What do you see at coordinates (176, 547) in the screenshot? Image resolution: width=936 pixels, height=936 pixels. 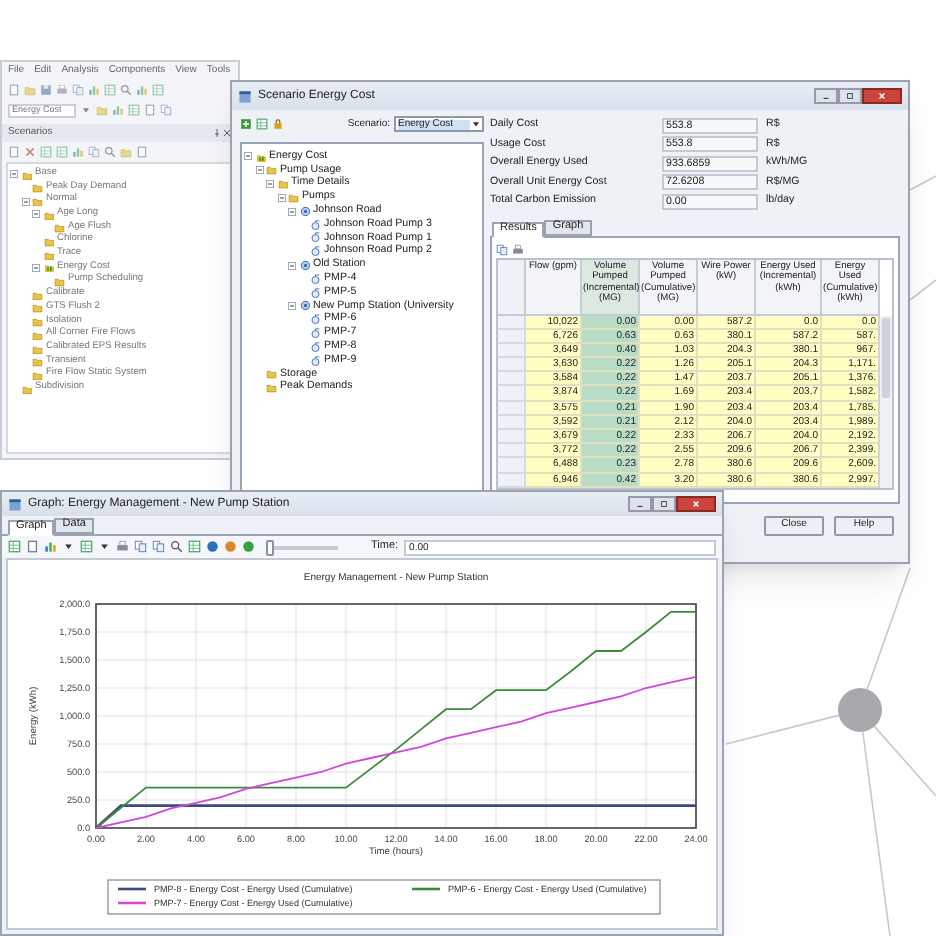 I see `zoom-icon` at bounding box center [176, 547].